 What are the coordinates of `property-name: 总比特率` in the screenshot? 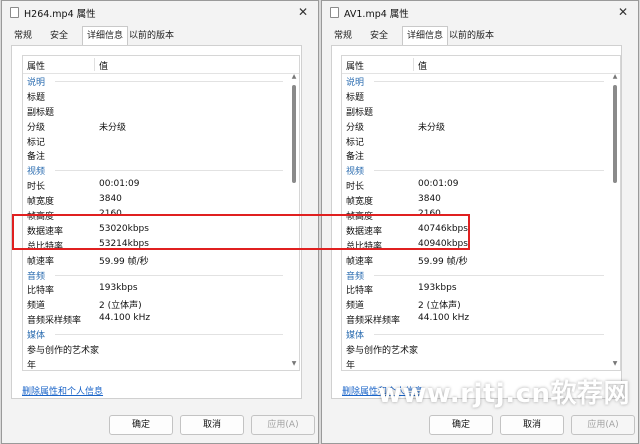 It's located at (45, 246).